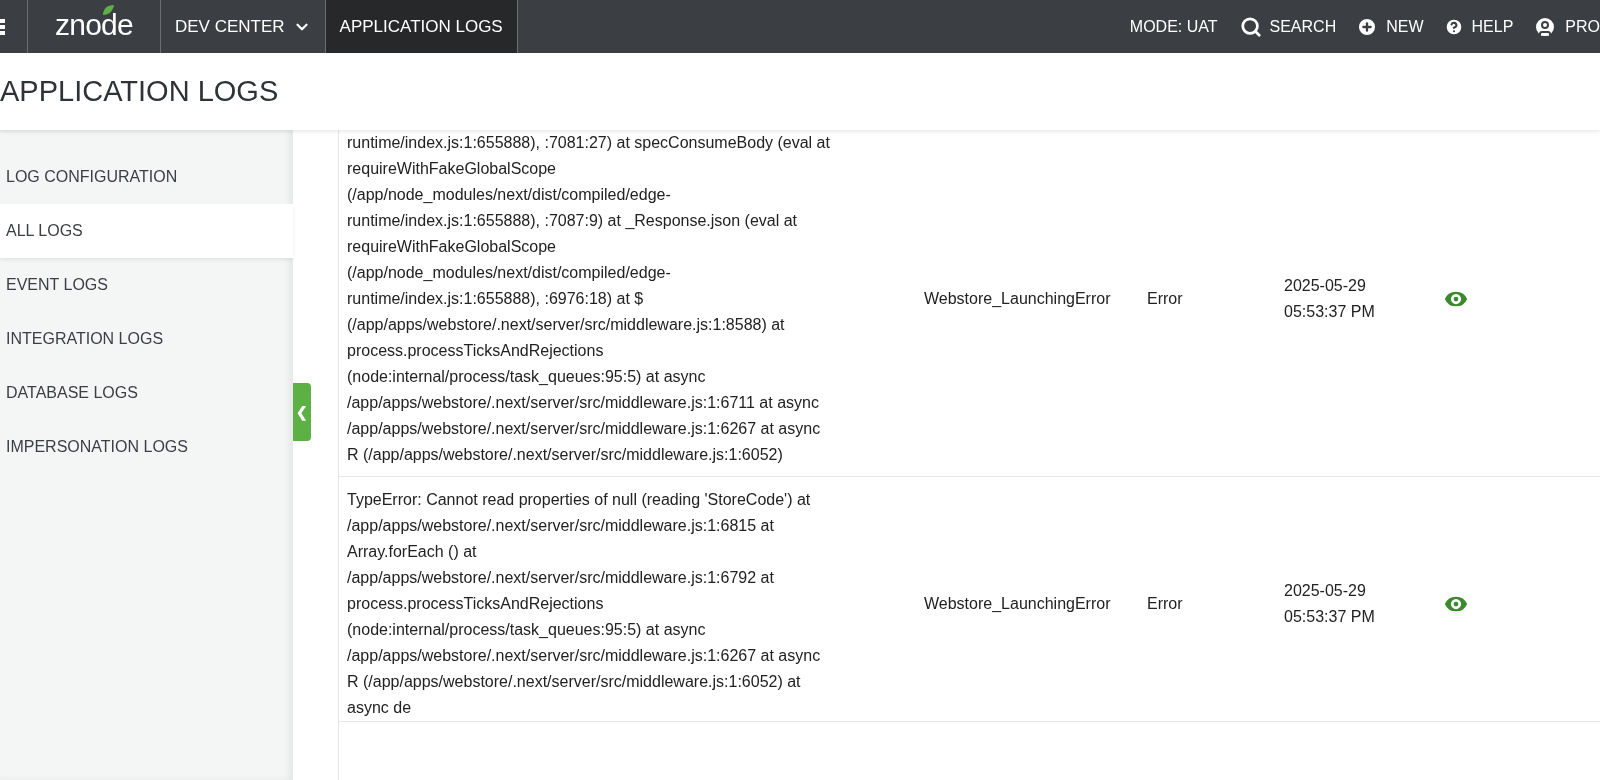  I want to click on new-button: NEW, so click(1390, 26).